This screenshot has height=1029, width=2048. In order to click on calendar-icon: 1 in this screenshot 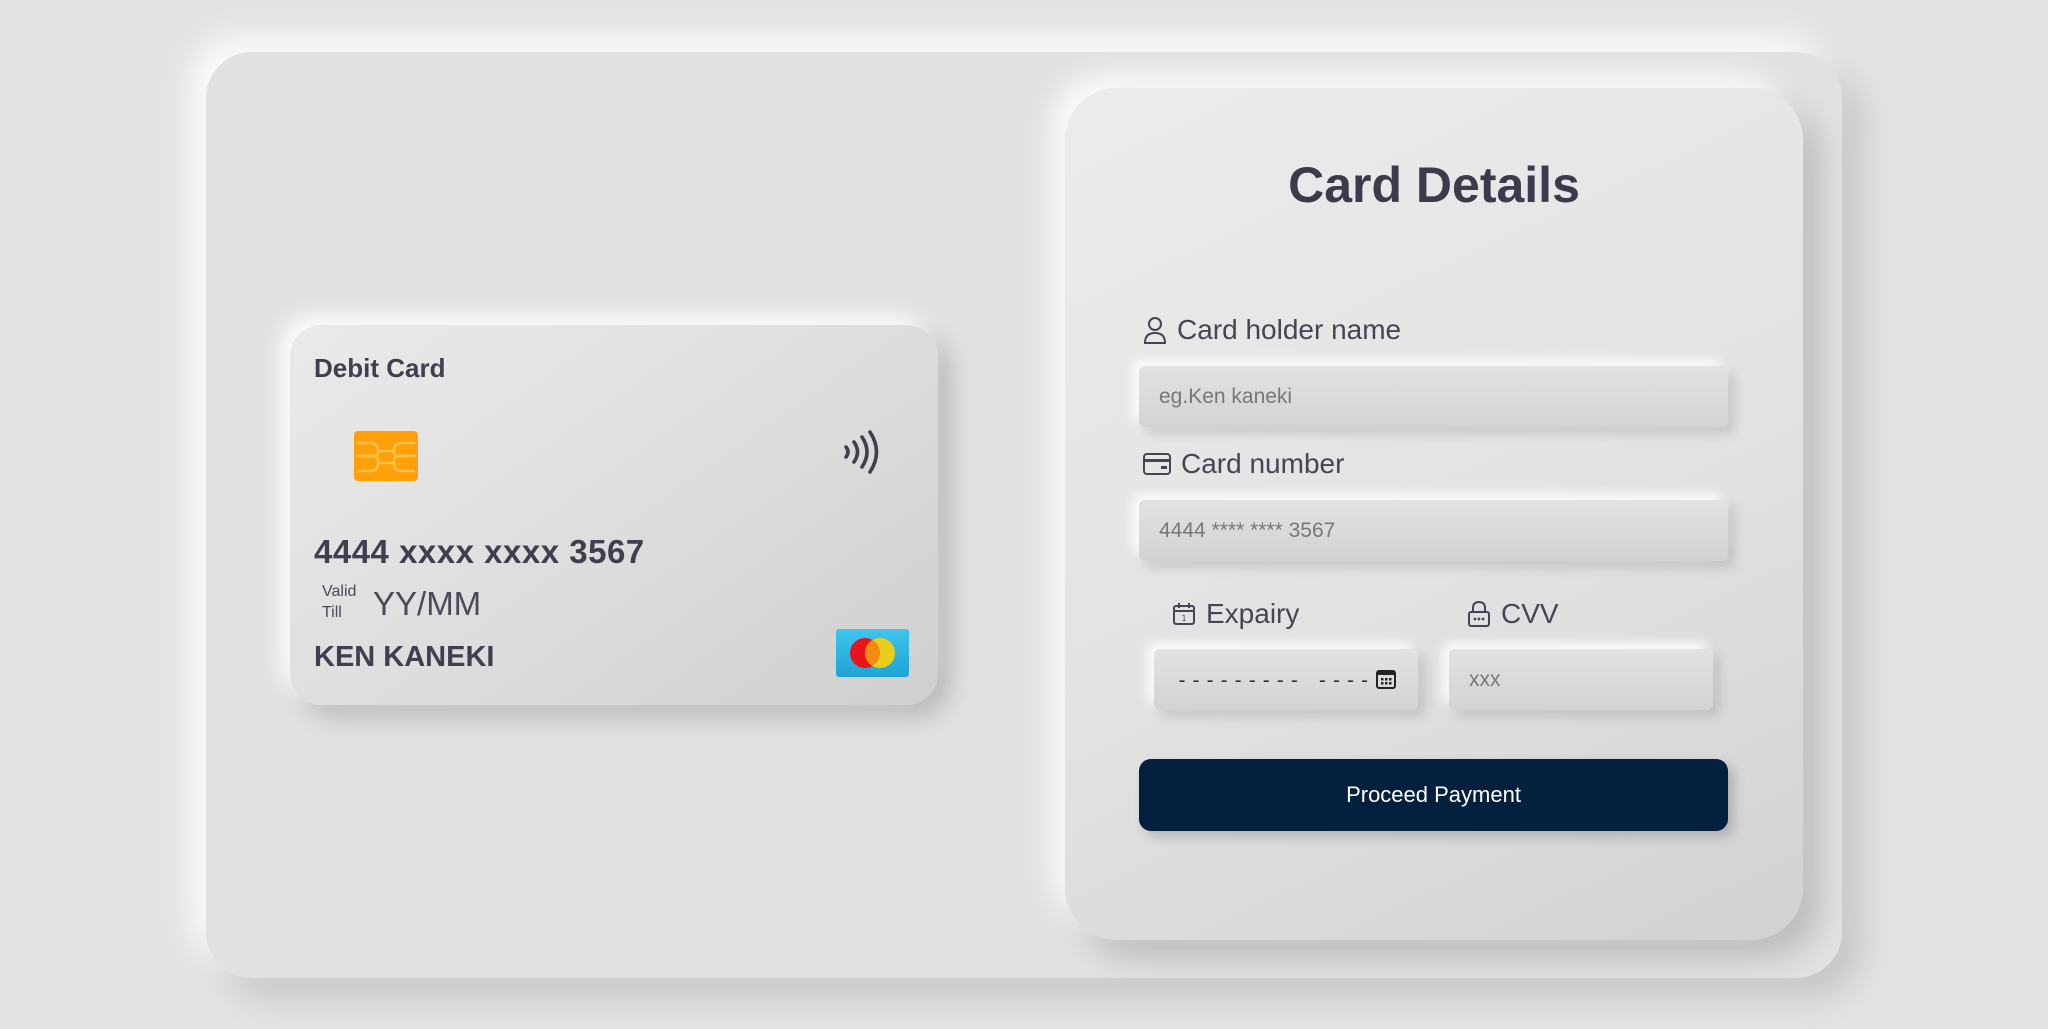, I will do `click(1184, 614)`.